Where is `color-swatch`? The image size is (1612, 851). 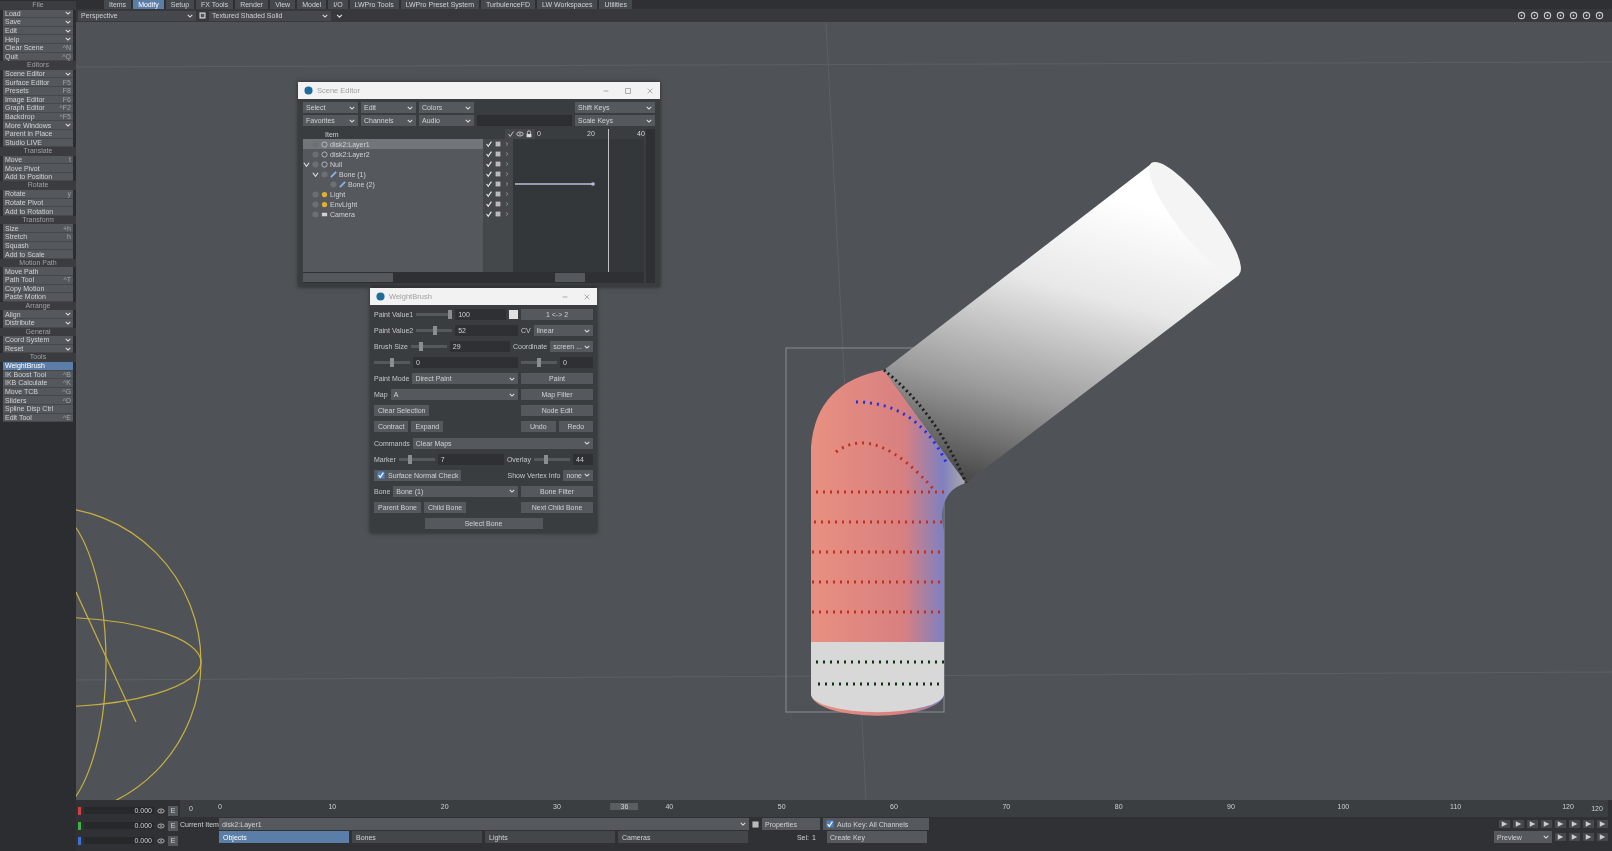 color-swatch is located at coordinates (513, 314).